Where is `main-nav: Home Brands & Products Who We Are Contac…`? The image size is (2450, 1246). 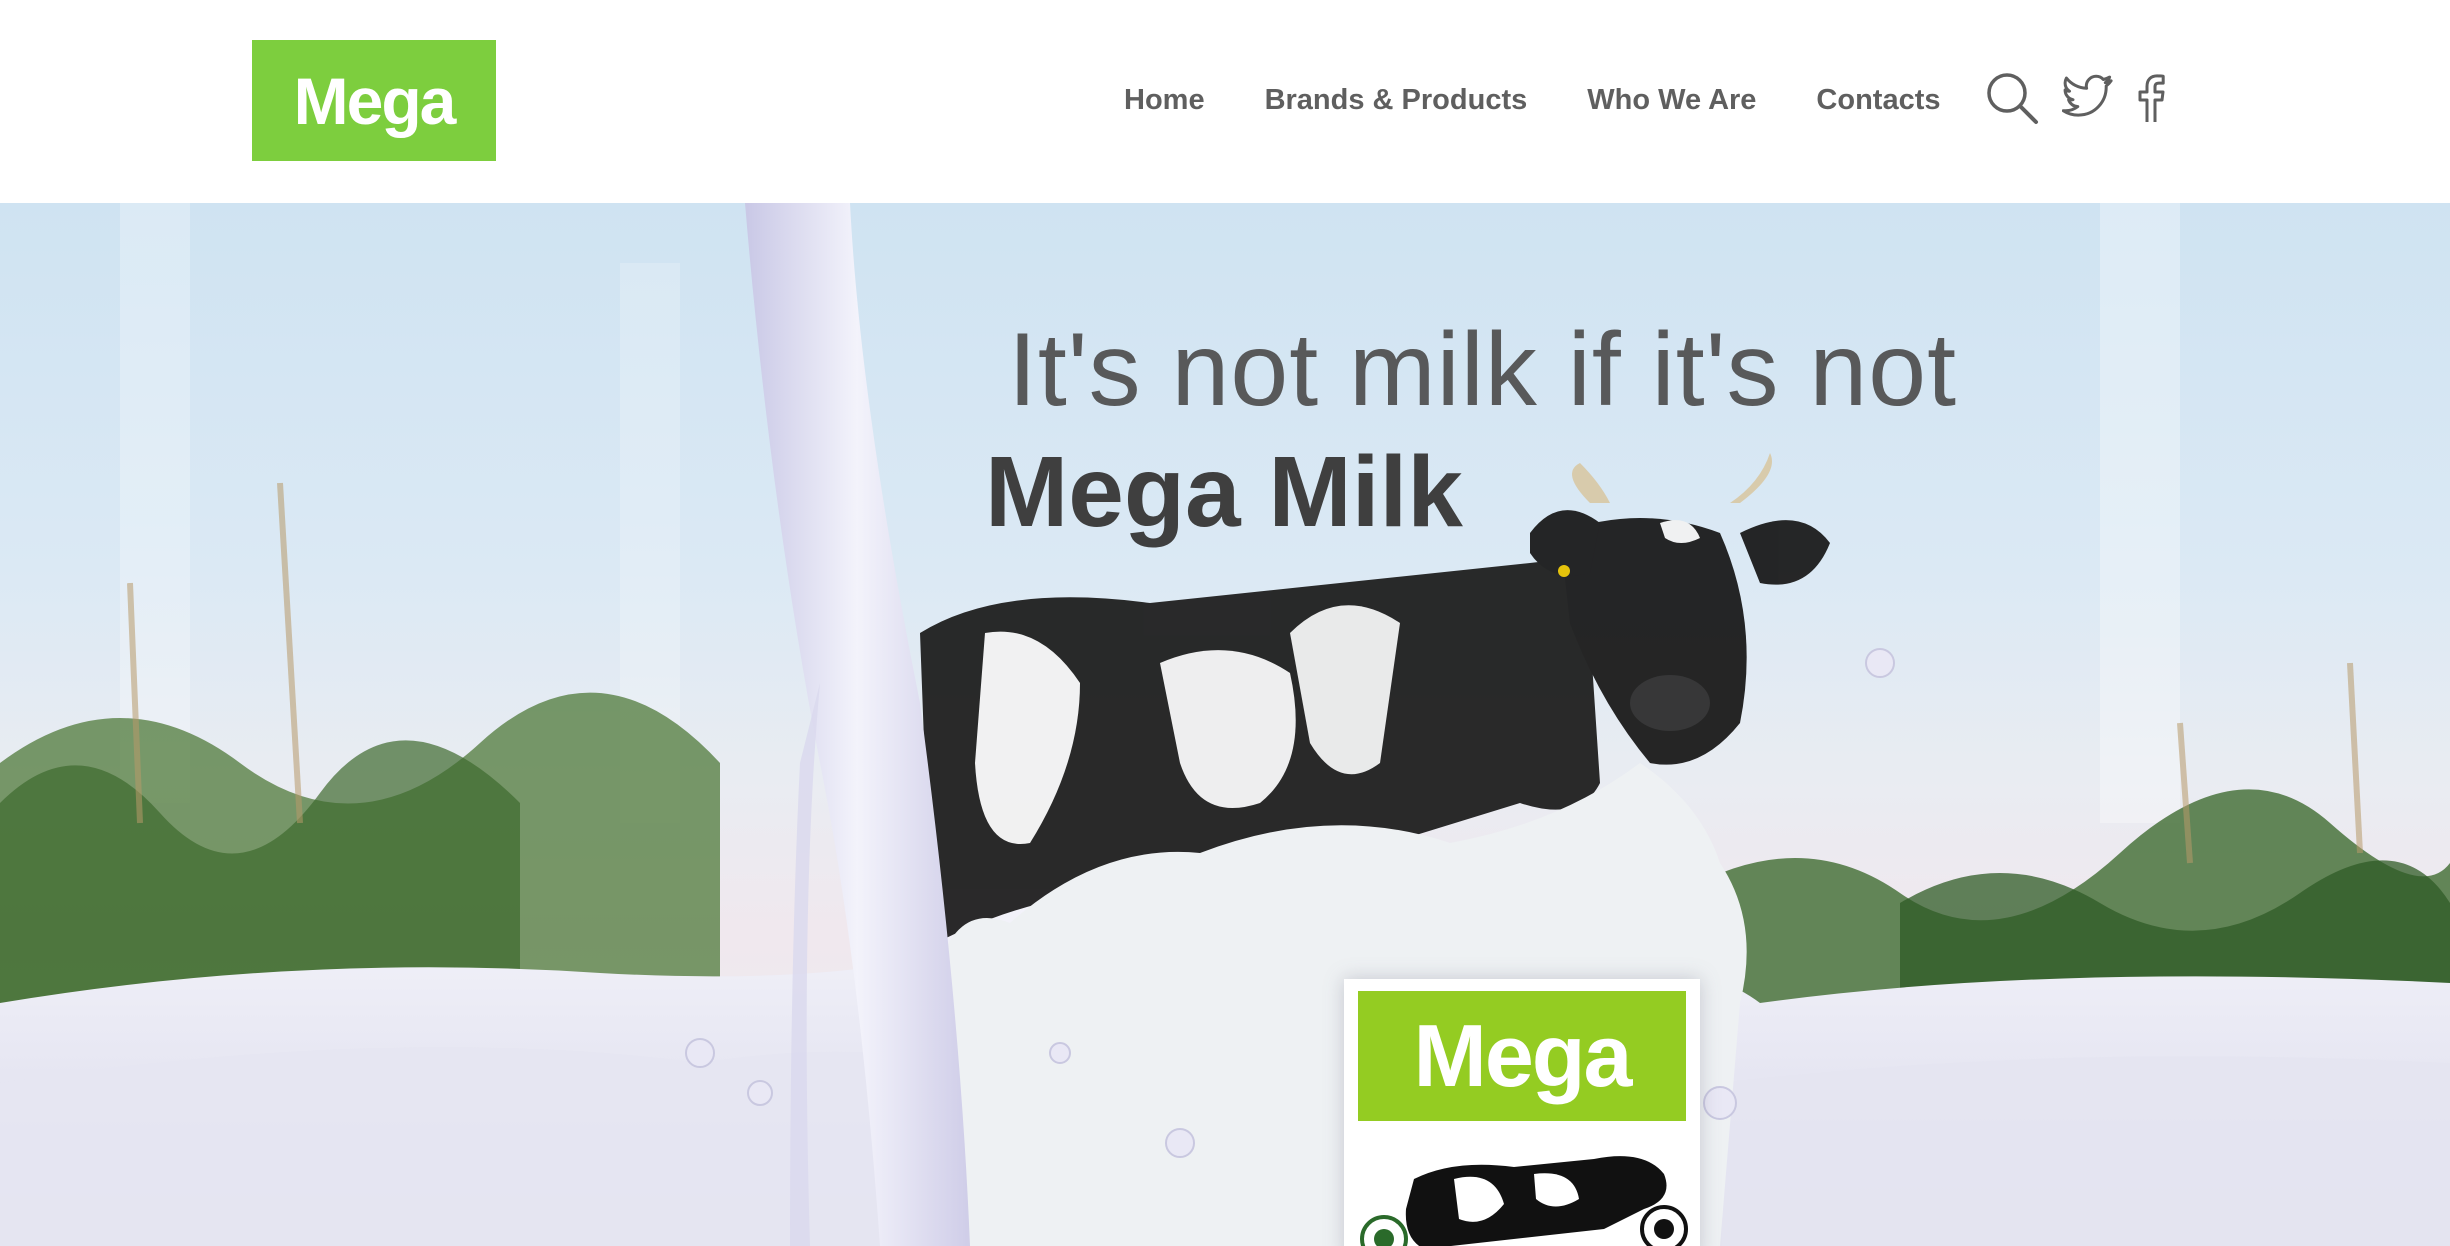 main-nav: Home Brands & Products Who We Are Contac… is located at coordinates (1532, 100).